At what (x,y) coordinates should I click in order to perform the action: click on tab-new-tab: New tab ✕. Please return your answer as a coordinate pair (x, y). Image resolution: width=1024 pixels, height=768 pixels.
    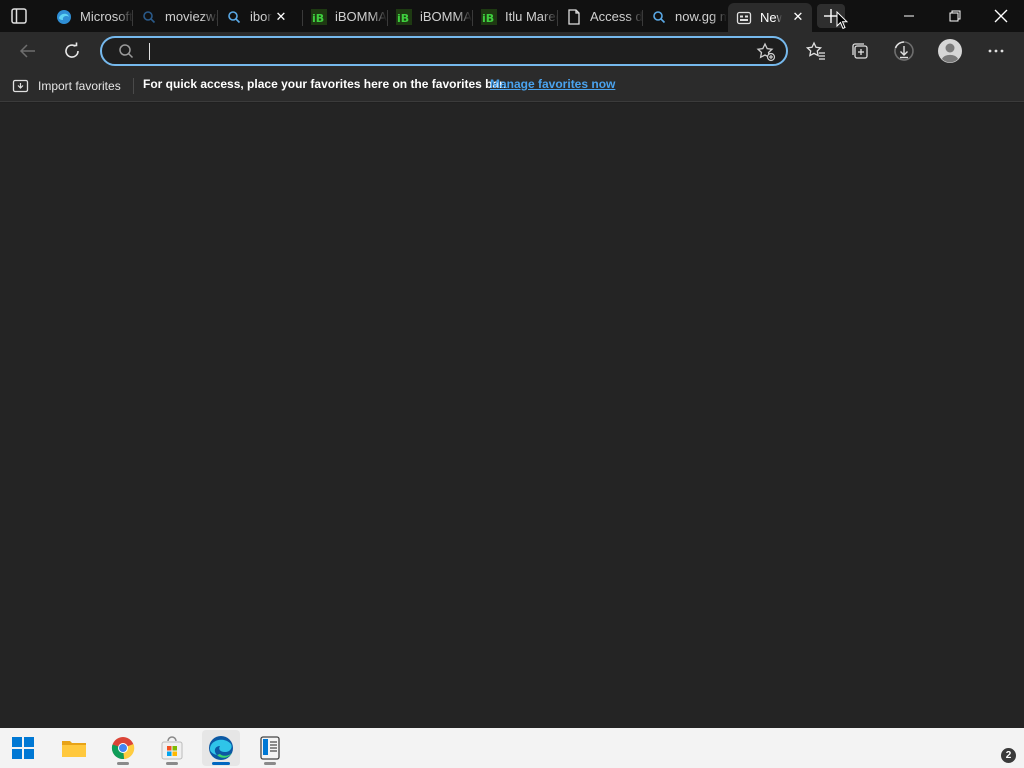
    Looking at the image, I should click on (770, 17).